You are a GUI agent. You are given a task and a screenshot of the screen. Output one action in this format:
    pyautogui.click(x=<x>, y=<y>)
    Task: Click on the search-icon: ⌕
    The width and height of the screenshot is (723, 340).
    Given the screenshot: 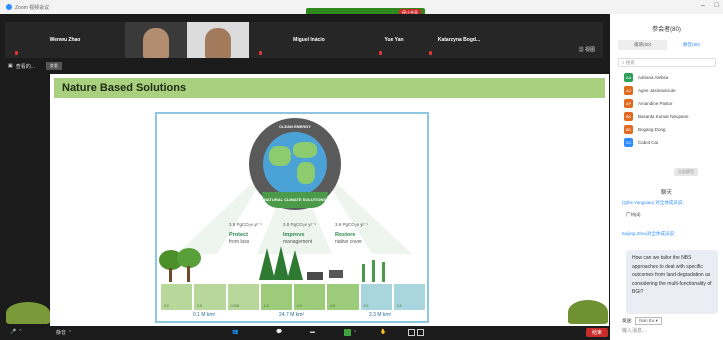 What is the action you would take?
    pyautogui.click(x=623, y=62)
    